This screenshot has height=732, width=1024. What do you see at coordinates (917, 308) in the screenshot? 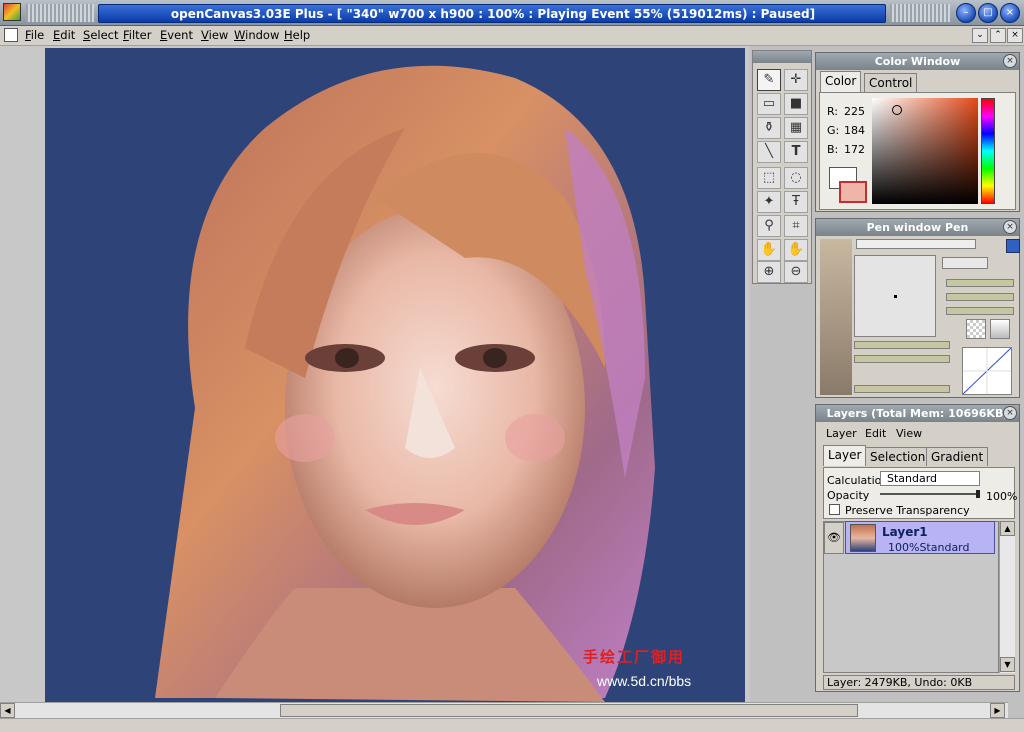
I see `pen-window-panel: Pen window Pen ×` at bounding box center [917, 308].